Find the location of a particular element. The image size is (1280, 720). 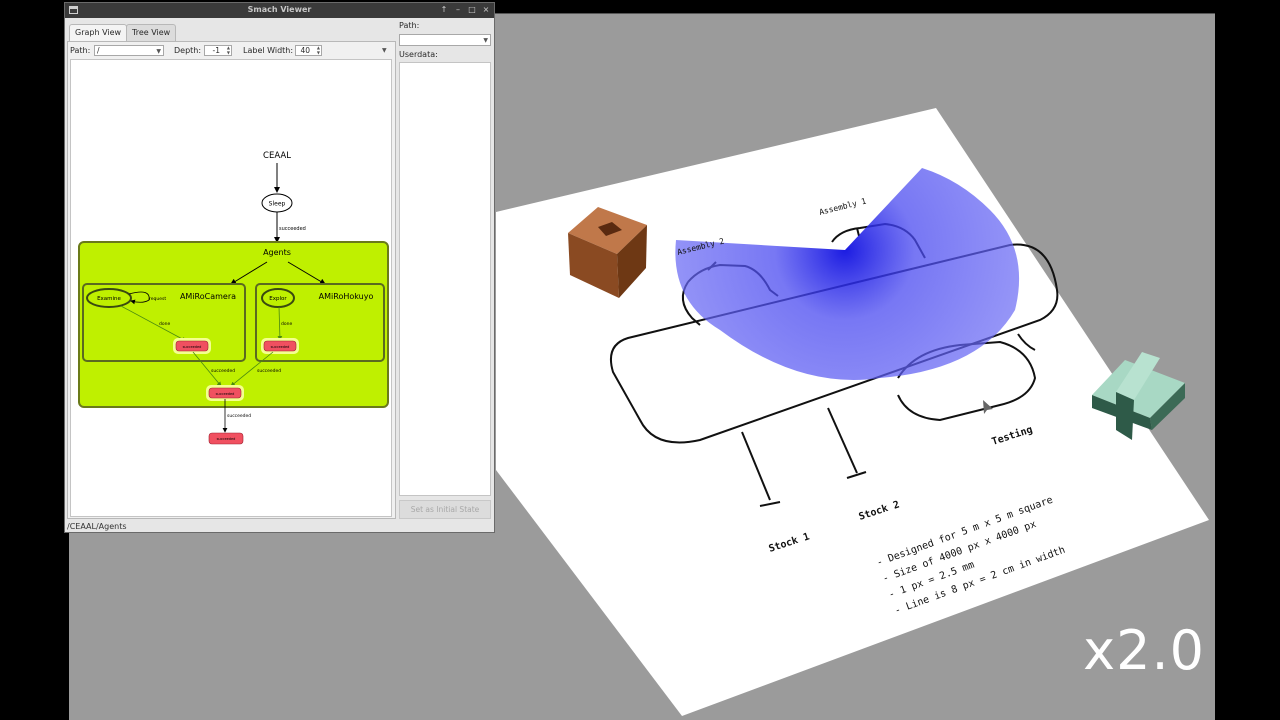

close-button: × is located at coordinates (486, 10).